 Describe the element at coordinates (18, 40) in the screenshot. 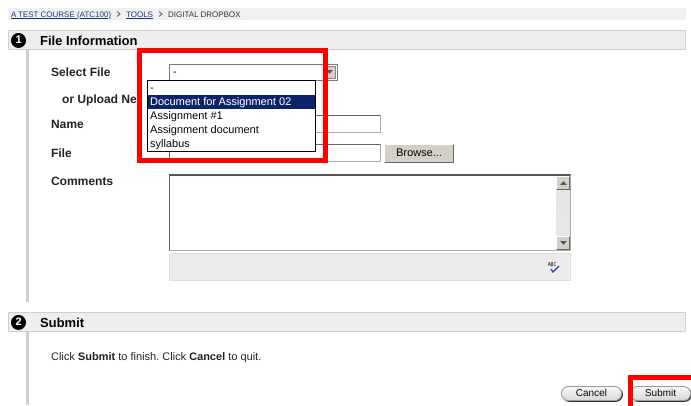

I see `step-number: 1` at that location.